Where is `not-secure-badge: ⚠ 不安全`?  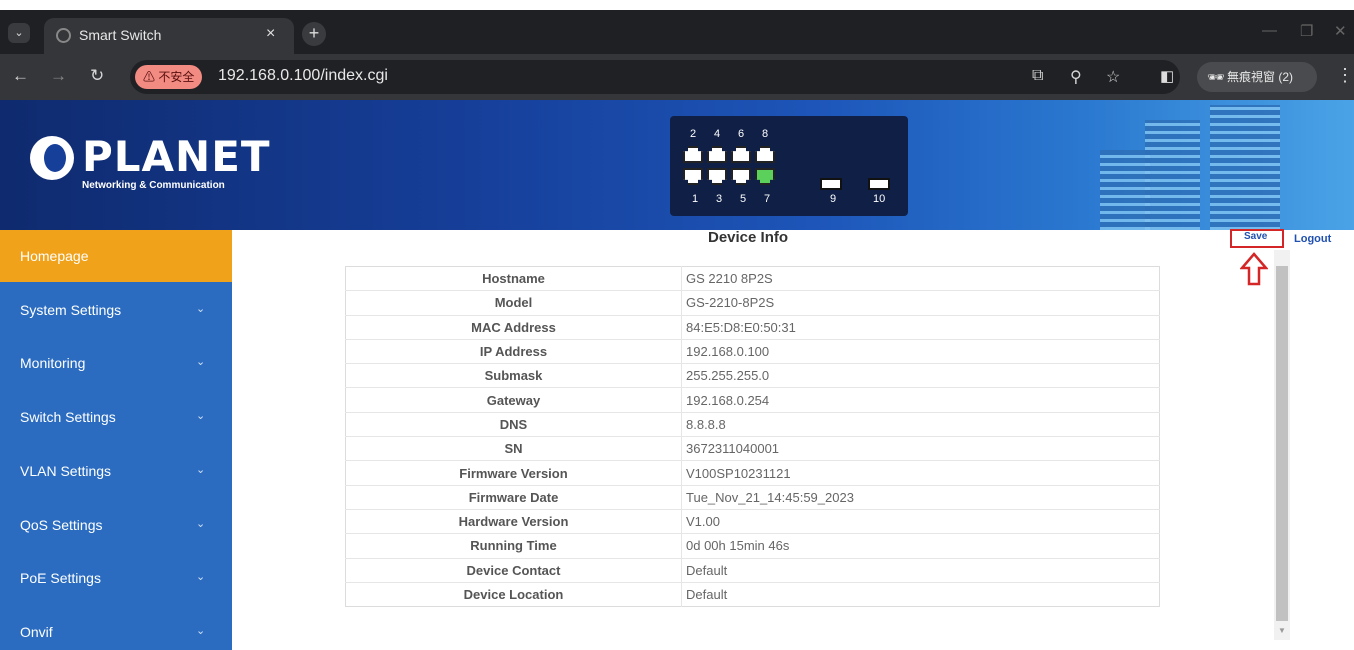 not-secure-badge: ⚠ 不安全 is located at coordinates (169, 77).